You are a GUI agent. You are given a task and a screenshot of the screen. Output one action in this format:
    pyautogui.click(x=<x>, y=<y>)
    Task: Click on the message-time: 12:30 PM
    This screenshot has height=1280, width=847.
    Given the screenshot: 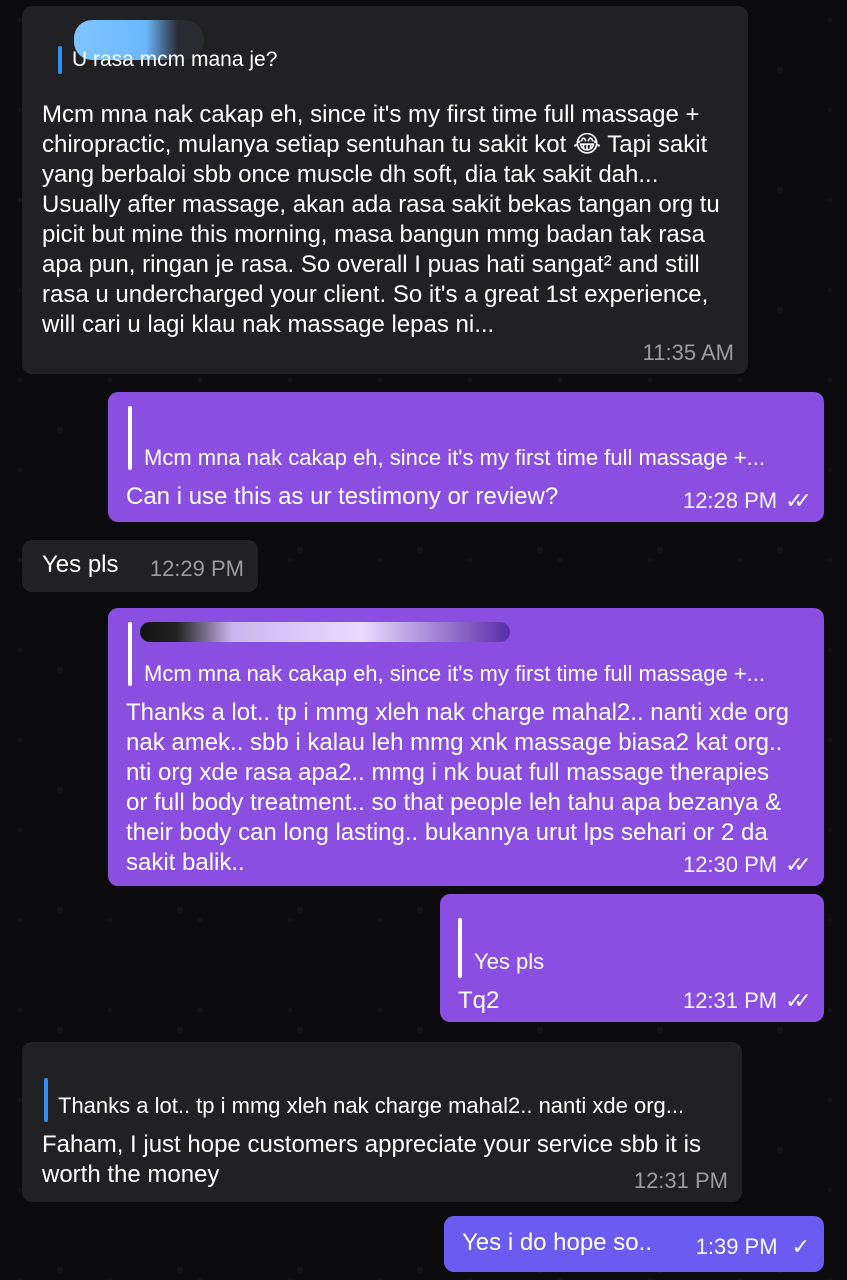 What is the action you would take?
    pyautogui.click(x=730, y=864)
    